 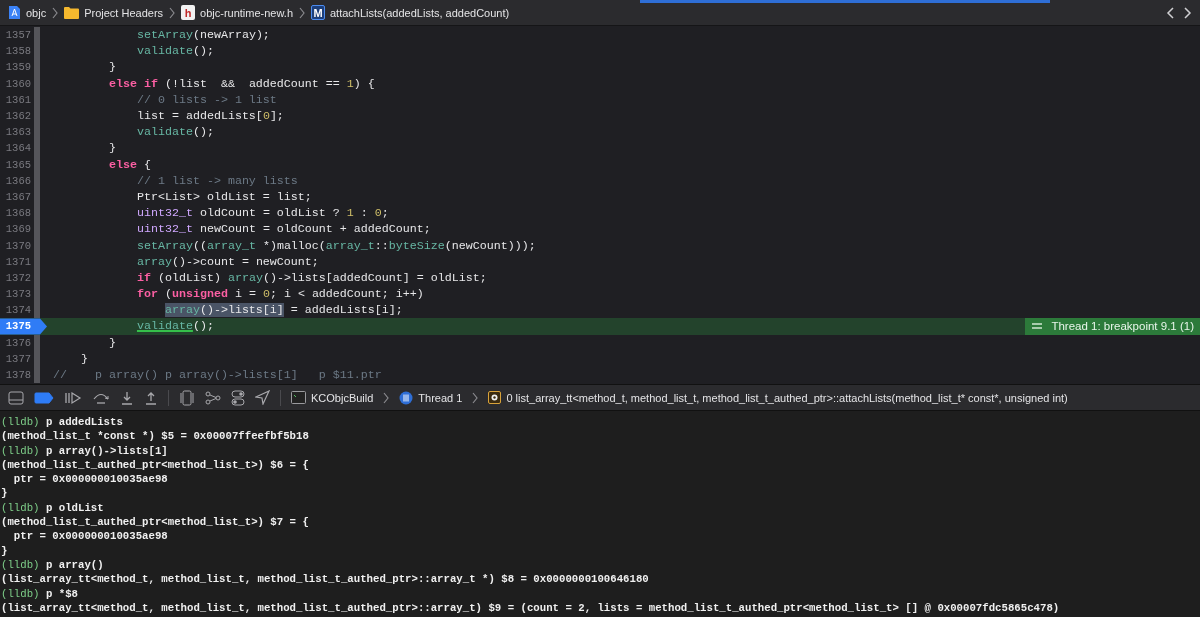 What do you see at coordinates (495, 397) in the screenshot?
I see `gear-icon` at bounding box center [495, 397].